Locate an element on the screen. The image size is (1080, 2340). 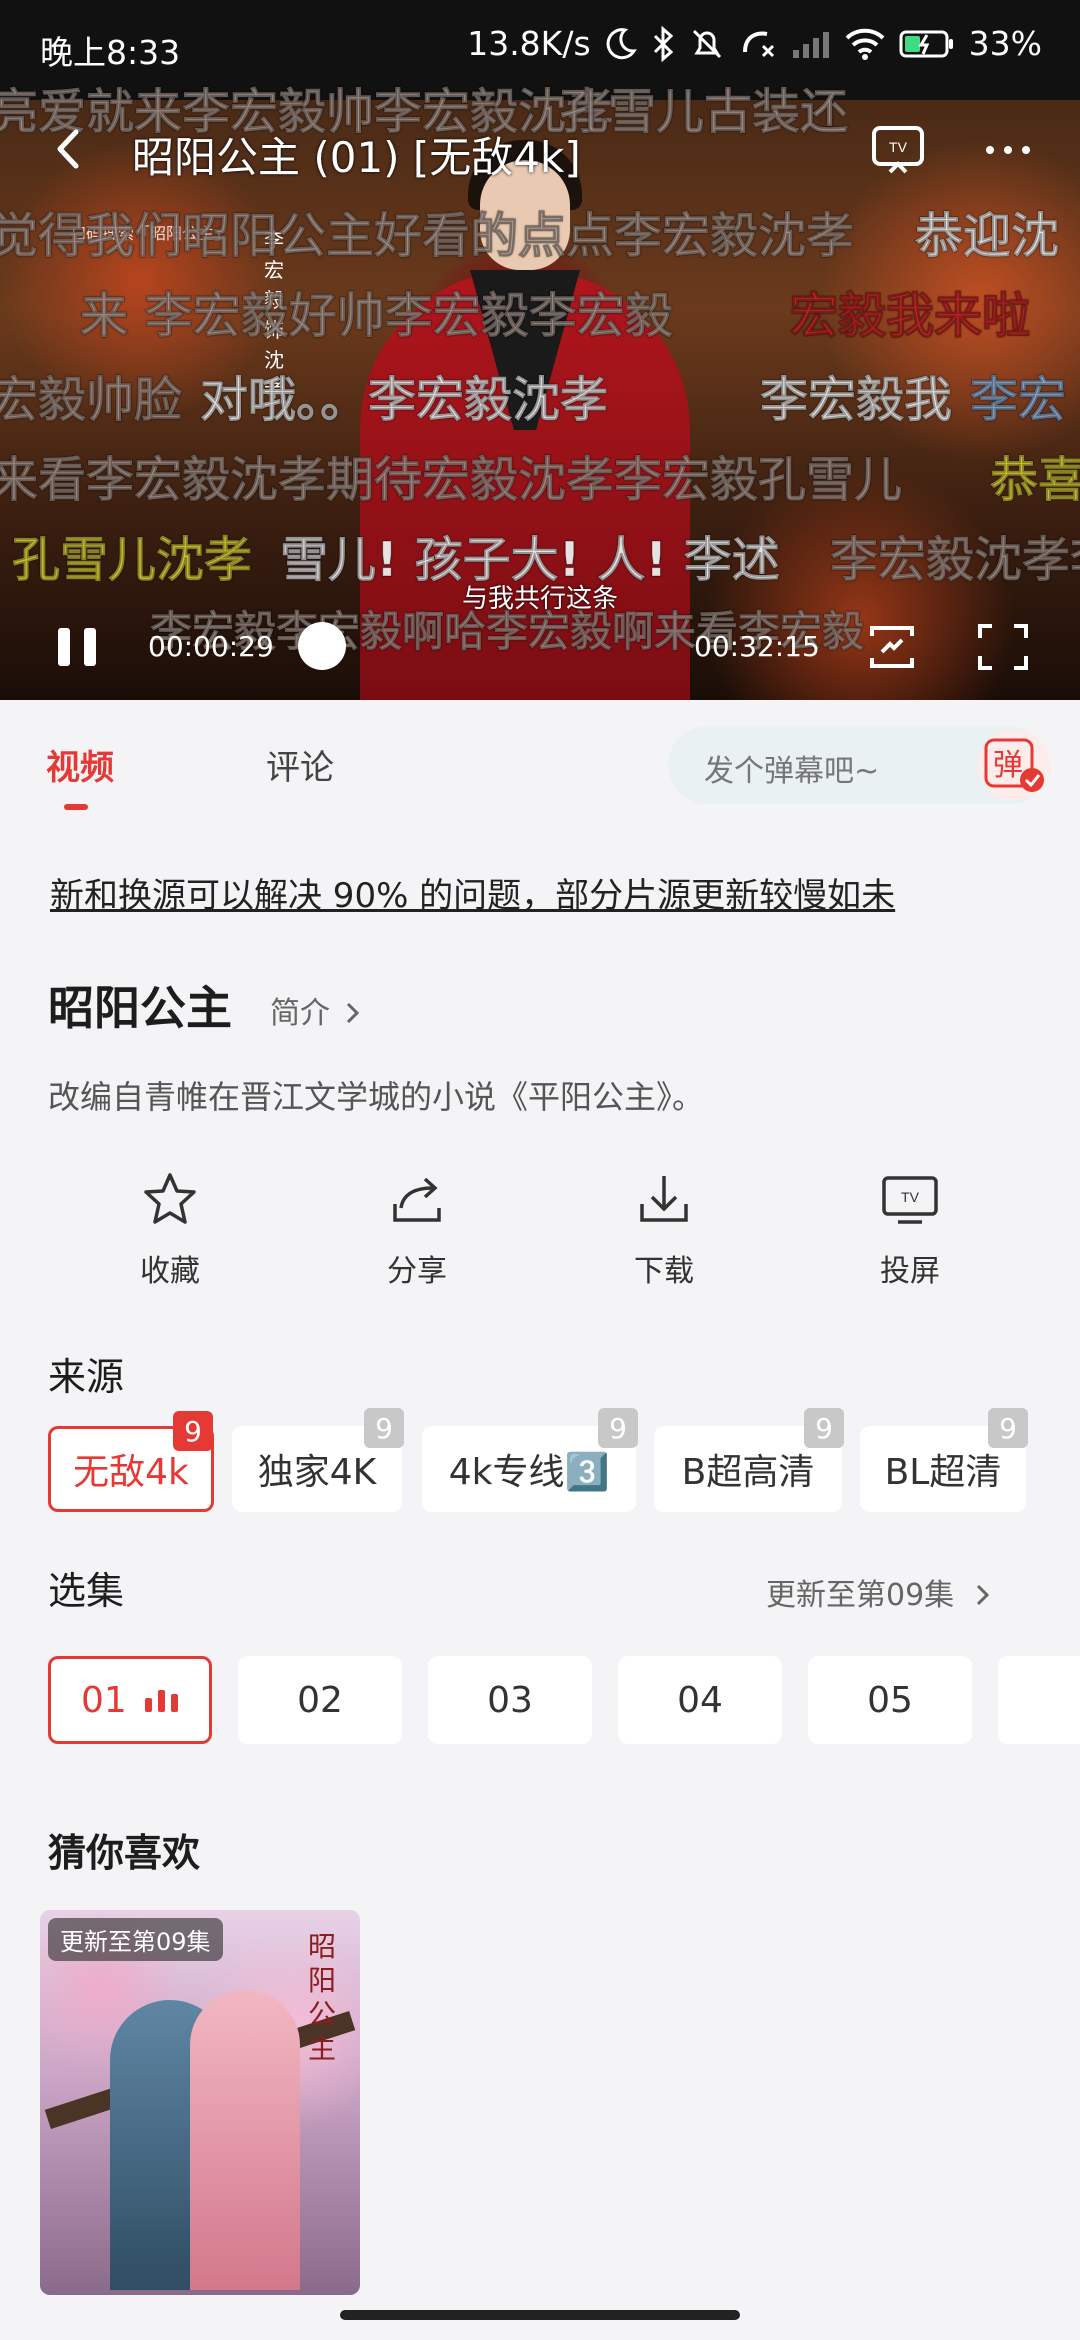
danmaku-item: 恭迎沈 is located at coordinates (987, 236).